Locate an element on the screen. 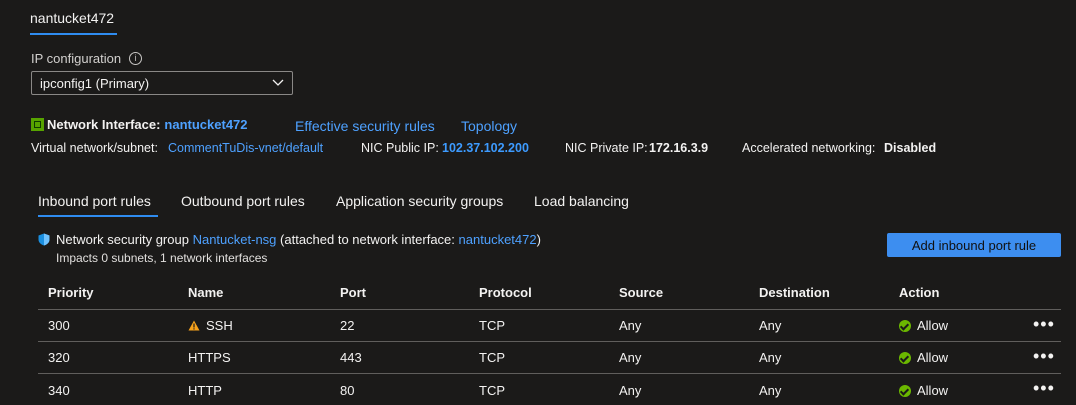  public-ip-label: NIC Public IP: is located at coordinates (400, 148).